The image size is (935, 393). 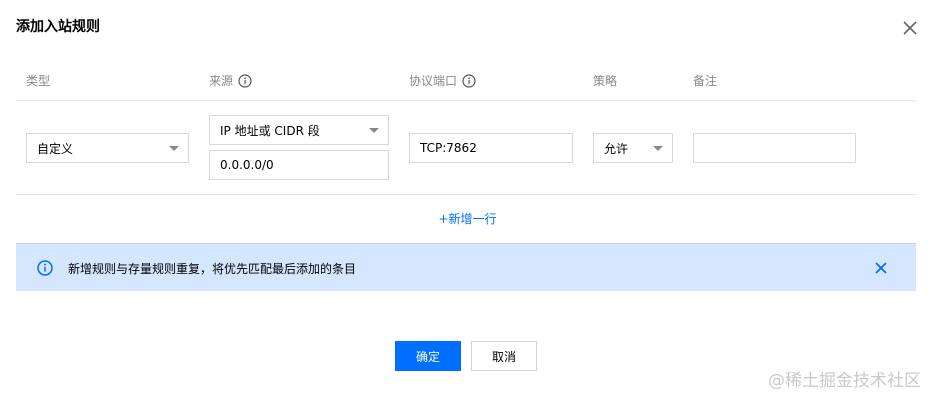 What do you see at coordinates (212, 269) in the screenshot?
I see `alert-message: 新增规则与存量规则重复，将优先匹配最后添加的条目` at bounding box center [212, 269].